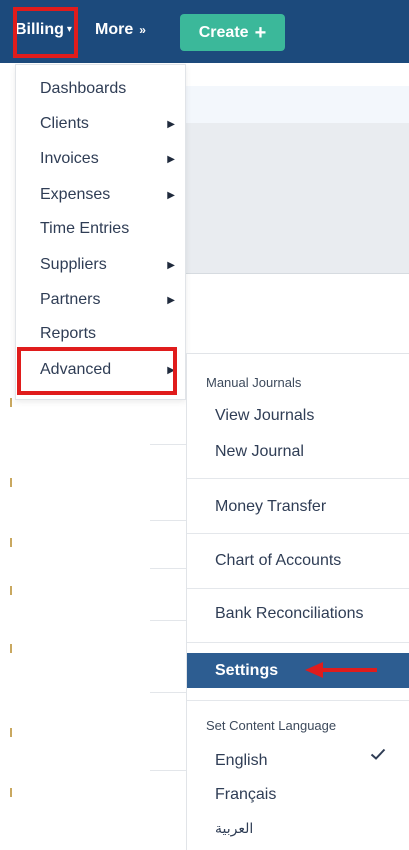  Describe the element at coordinates (259, 452) in the screenshot. I see `menu-item-new-journal: New Journal` at that location.